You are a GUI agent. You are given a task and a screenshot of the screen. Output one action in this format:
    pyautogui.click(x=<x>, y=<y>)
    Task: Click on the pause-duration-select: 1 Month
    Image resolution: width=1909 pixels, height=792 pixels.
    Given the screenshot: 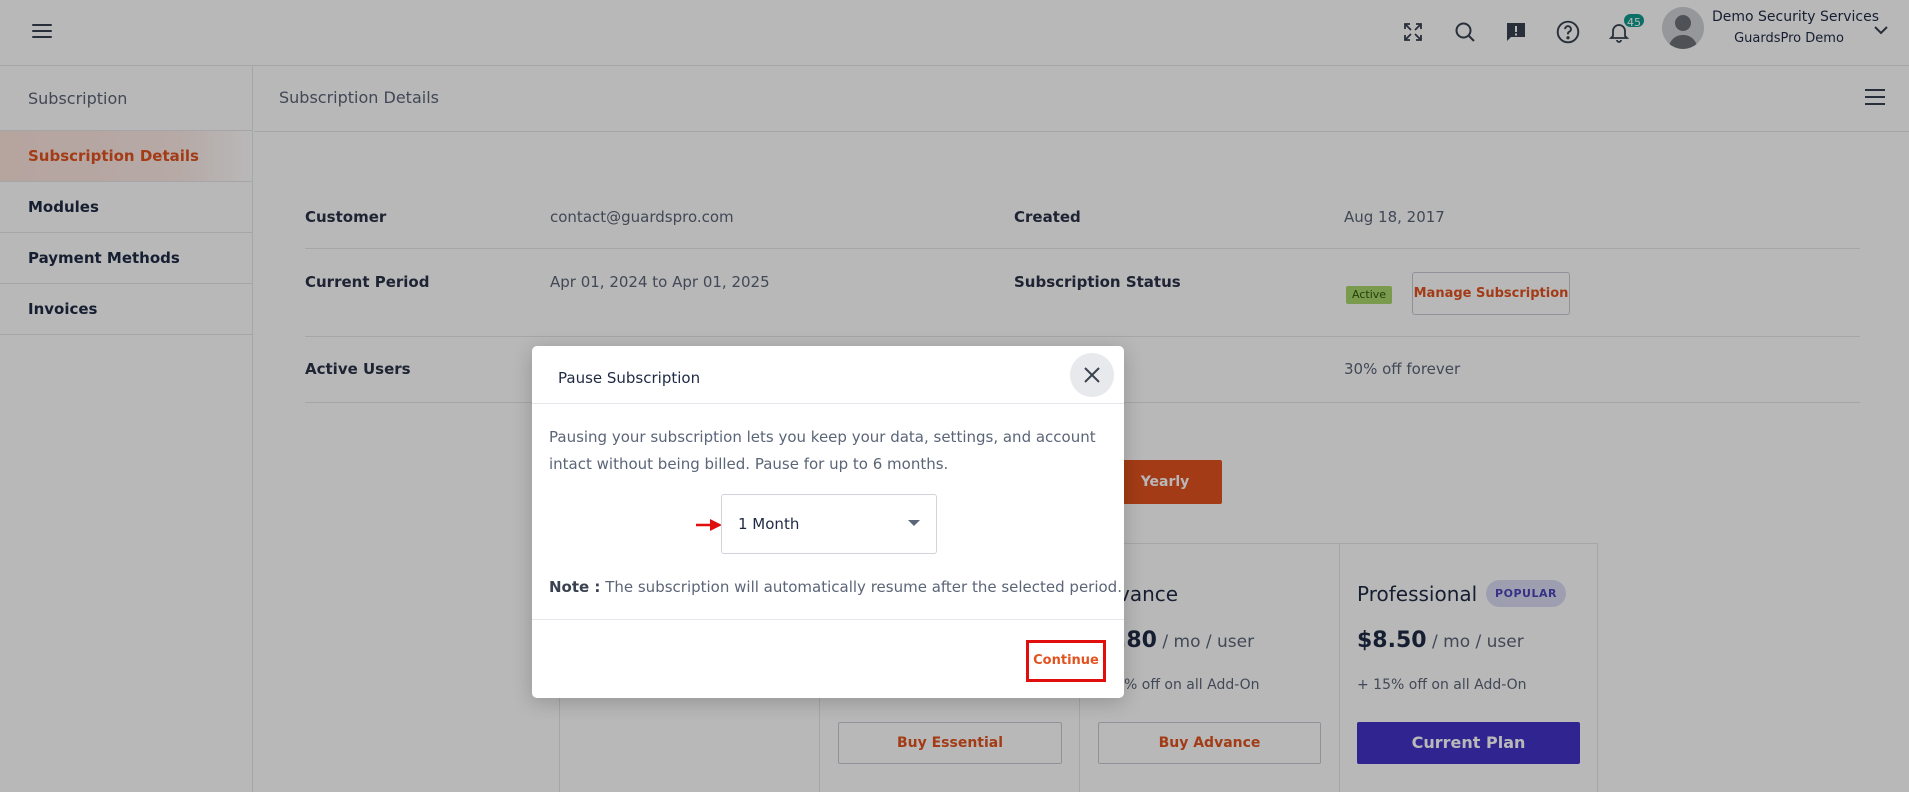 What is the action you would take?
    pyautogui.click(x=829, y=524)
    